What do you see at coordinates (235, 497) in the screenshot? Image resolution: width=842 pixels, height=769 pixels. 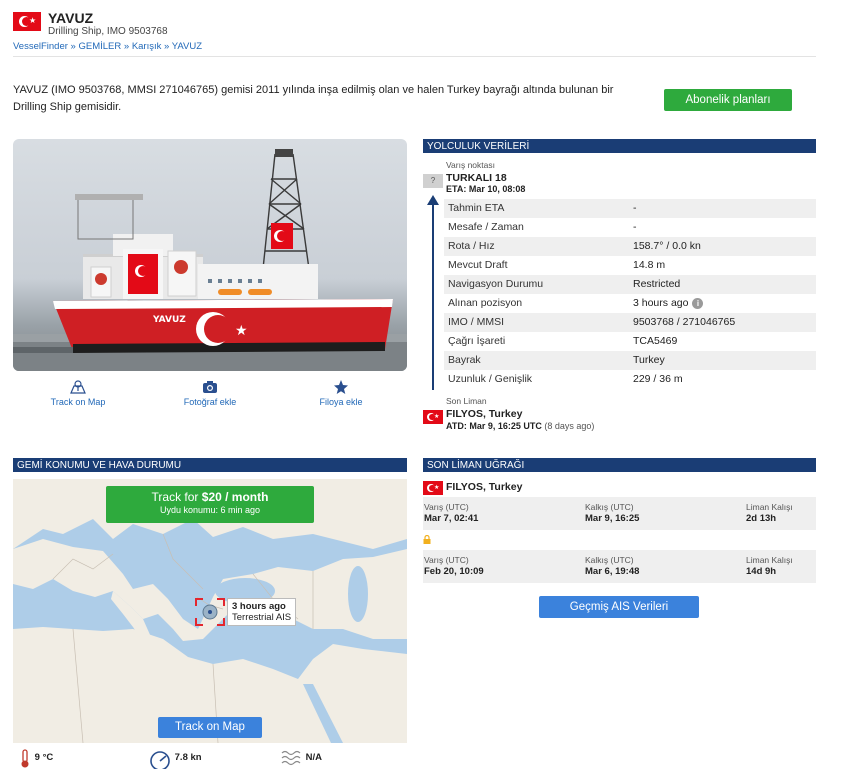 I see `track-price: $20 / month` at bounding box center [235, 497].